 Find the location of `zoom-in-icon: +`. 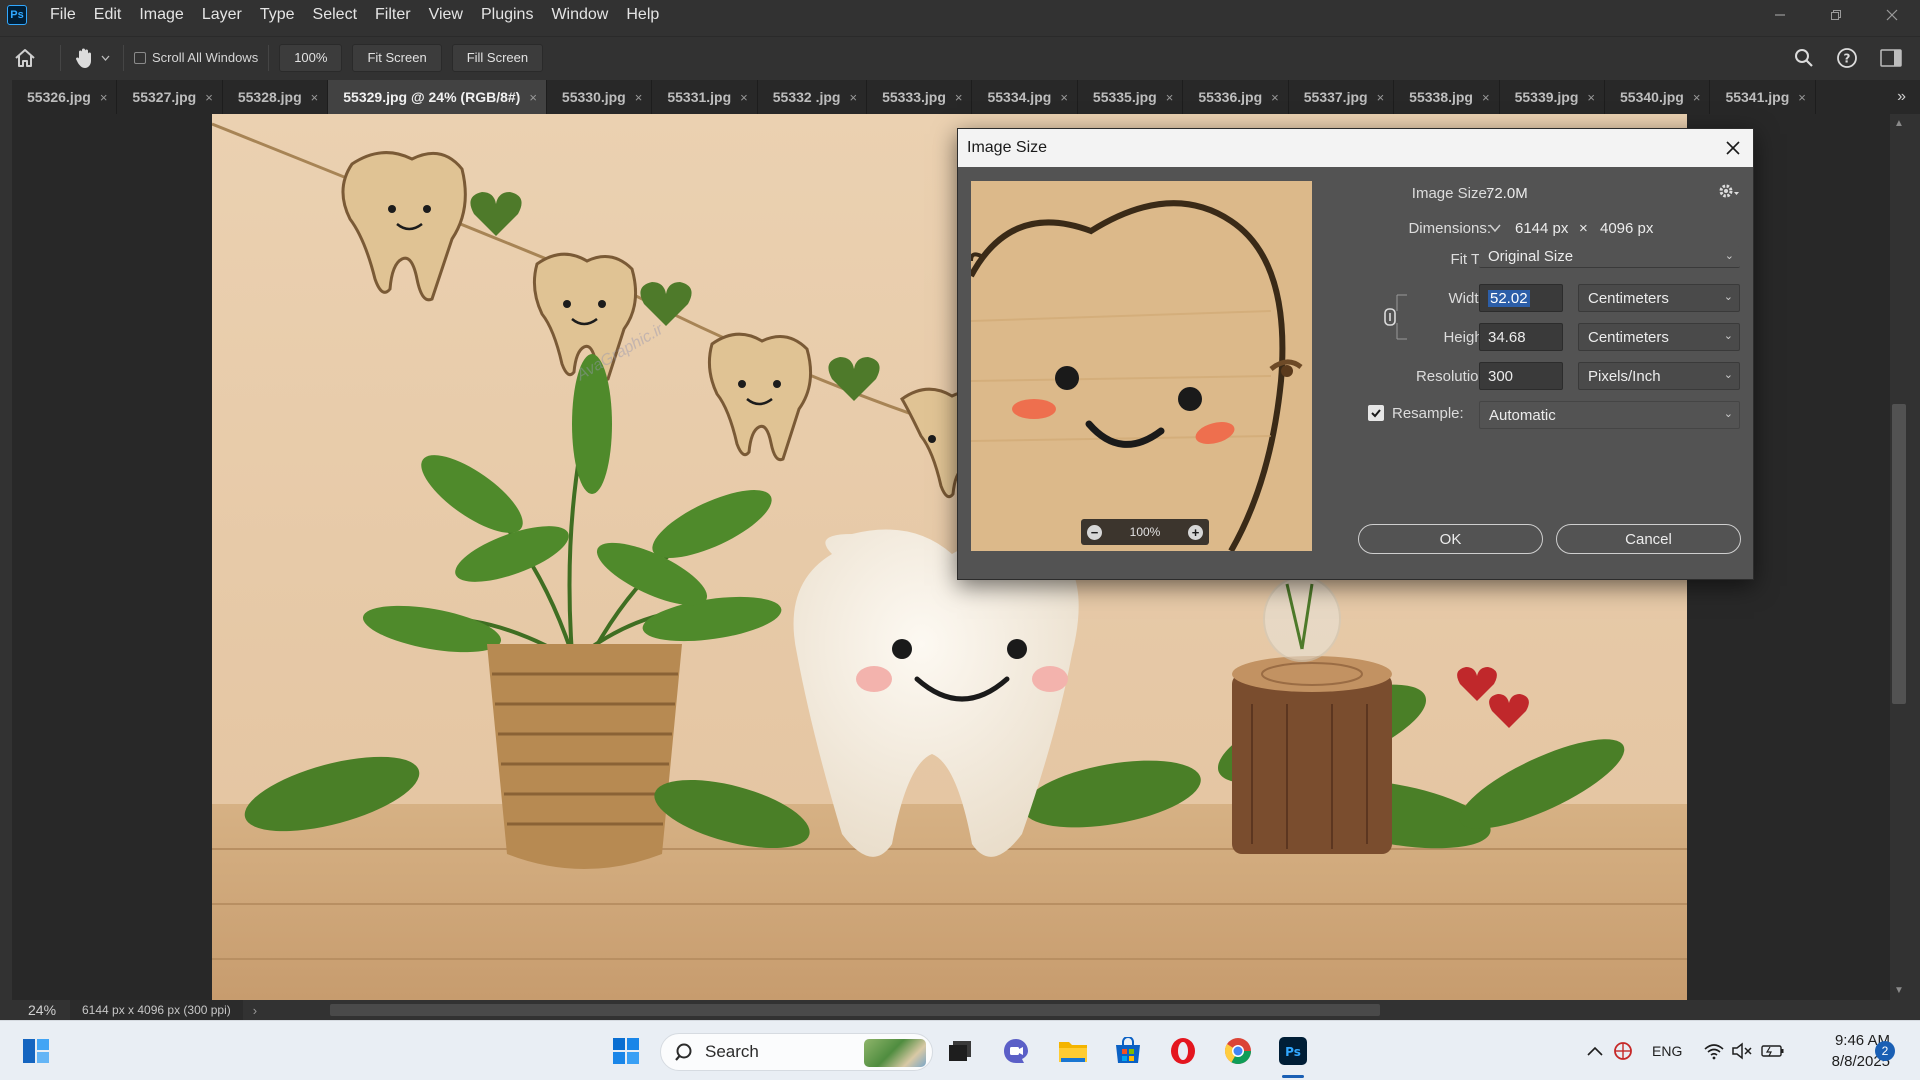

zoom-in-icon: + is located at coordinates (1195, 532).